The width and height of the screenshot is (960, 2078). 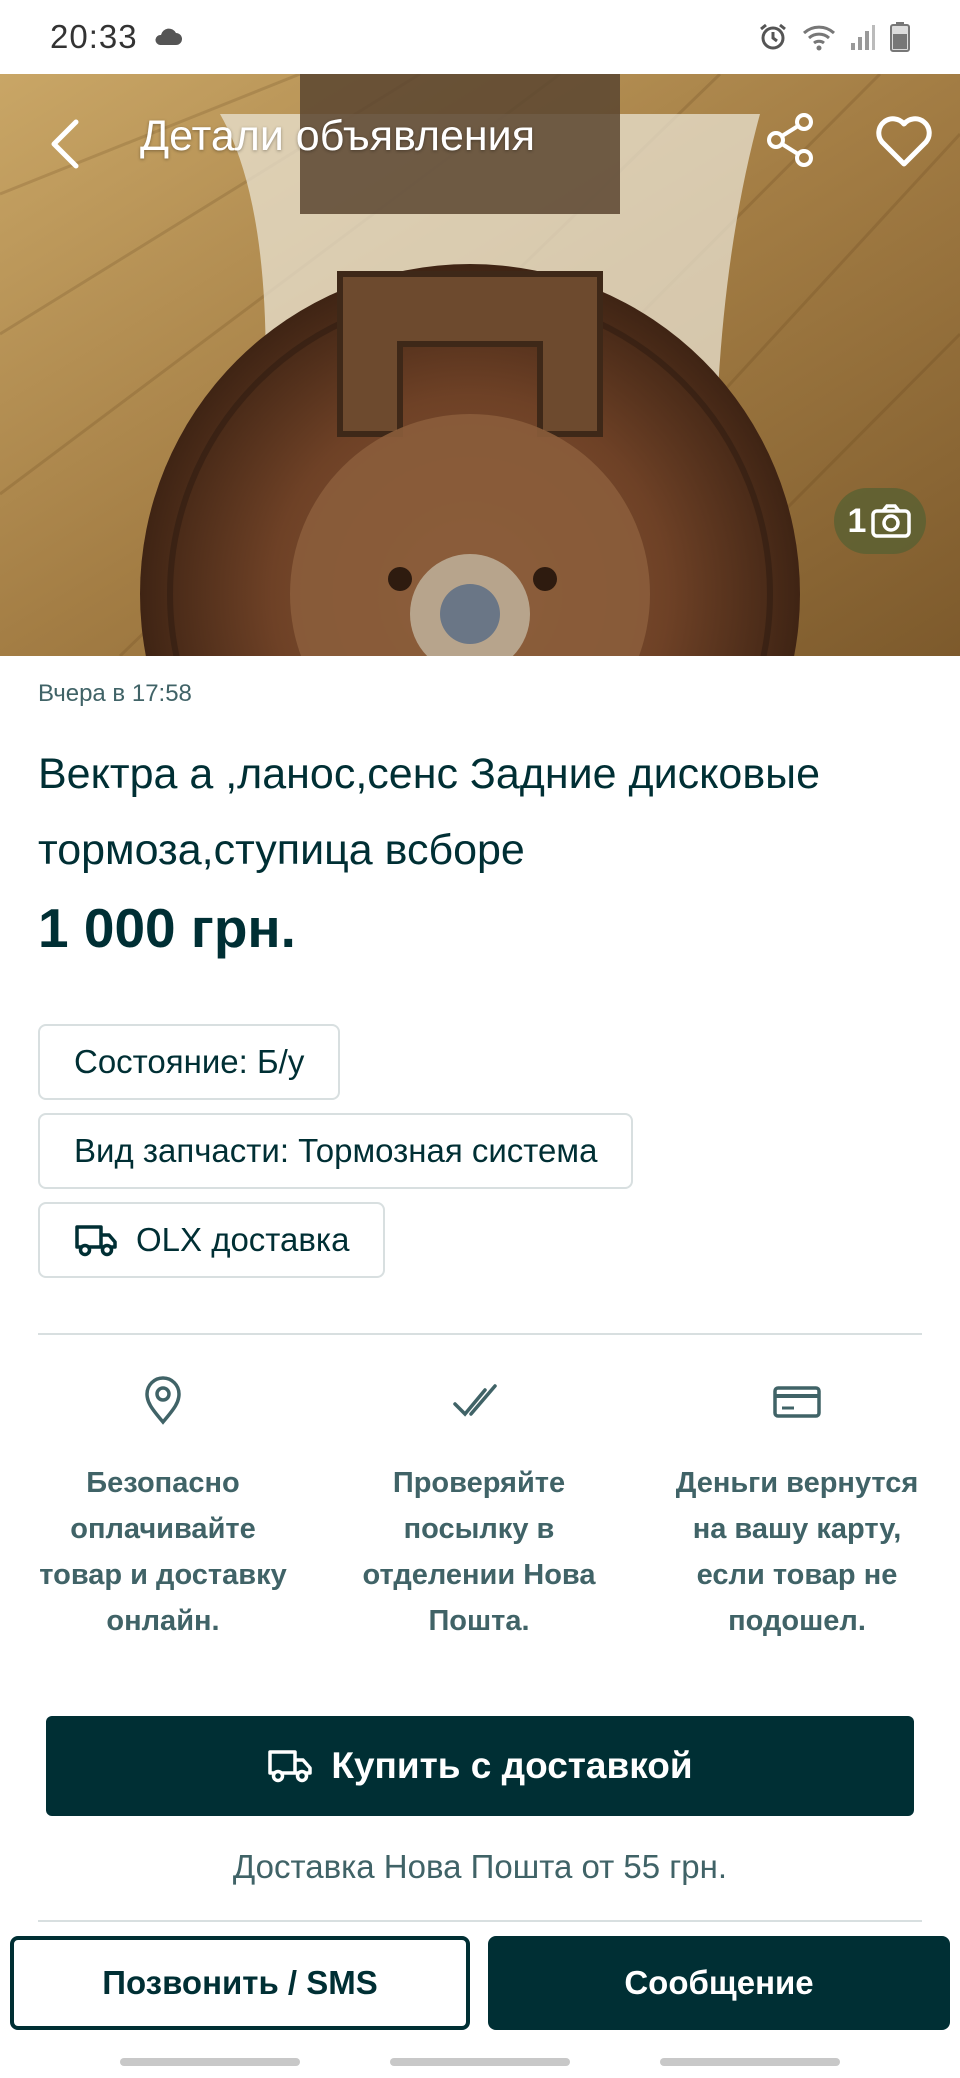 I want to click on wifi-icon, so click(x=819, y=38).